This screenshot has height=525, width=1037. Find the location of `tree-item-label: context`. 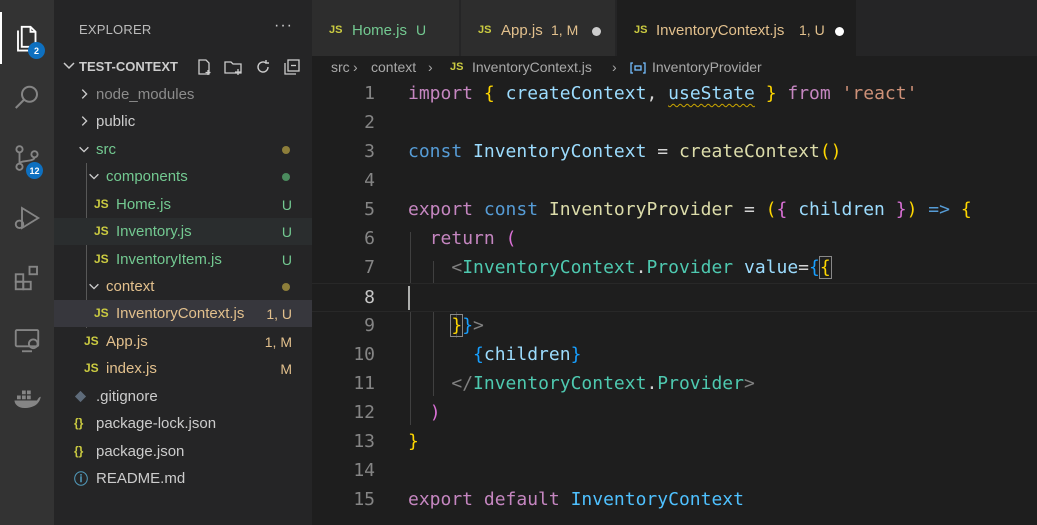

tree-item-label: context is located at coordinates (130, 286).